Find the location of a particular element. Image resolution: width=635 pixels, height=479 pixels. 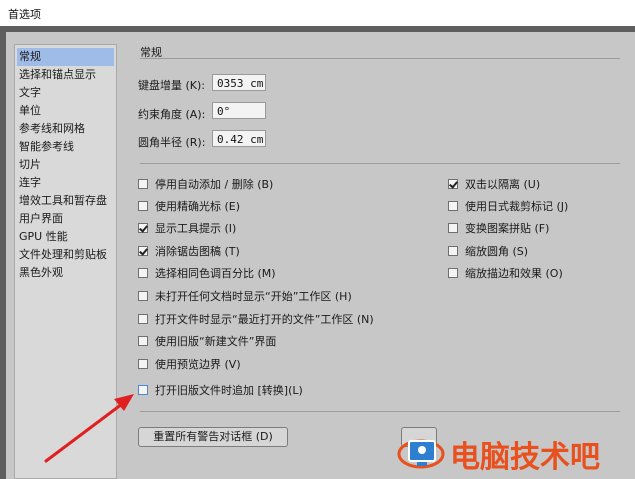

annotation-arrow-icon is located at coordinates (89, 428).